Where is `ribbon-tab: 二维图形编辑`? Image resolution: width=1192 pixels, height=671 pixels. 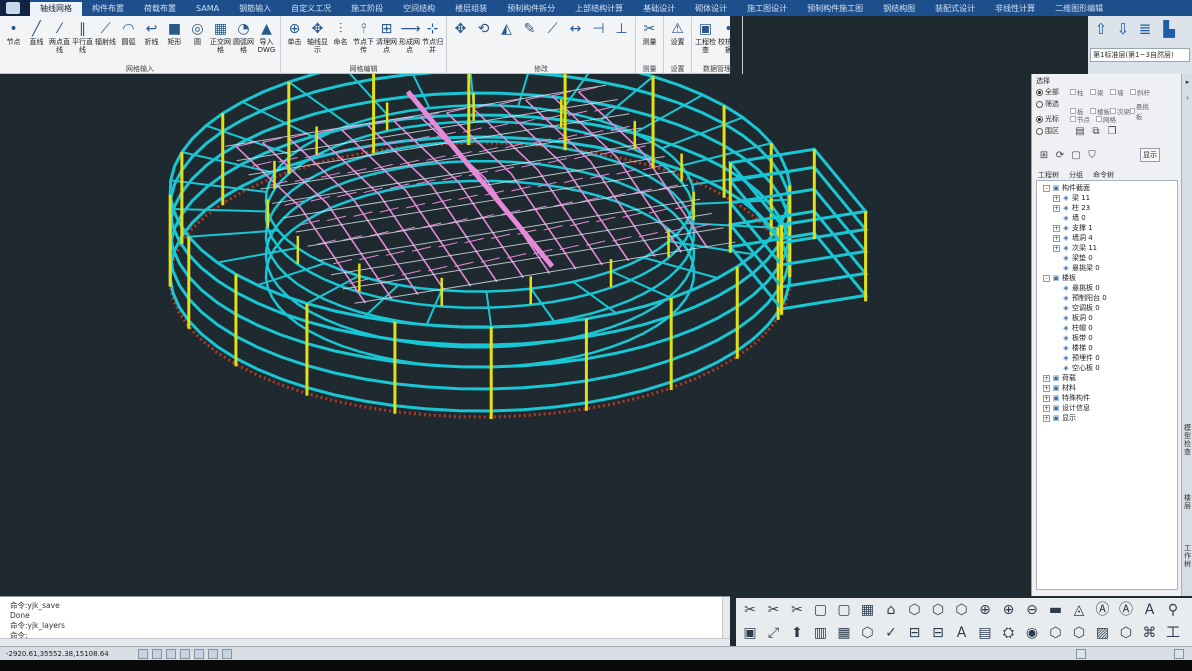 ribbon-tab: 二维图形编辑 is located at coordinates (1079, 9).